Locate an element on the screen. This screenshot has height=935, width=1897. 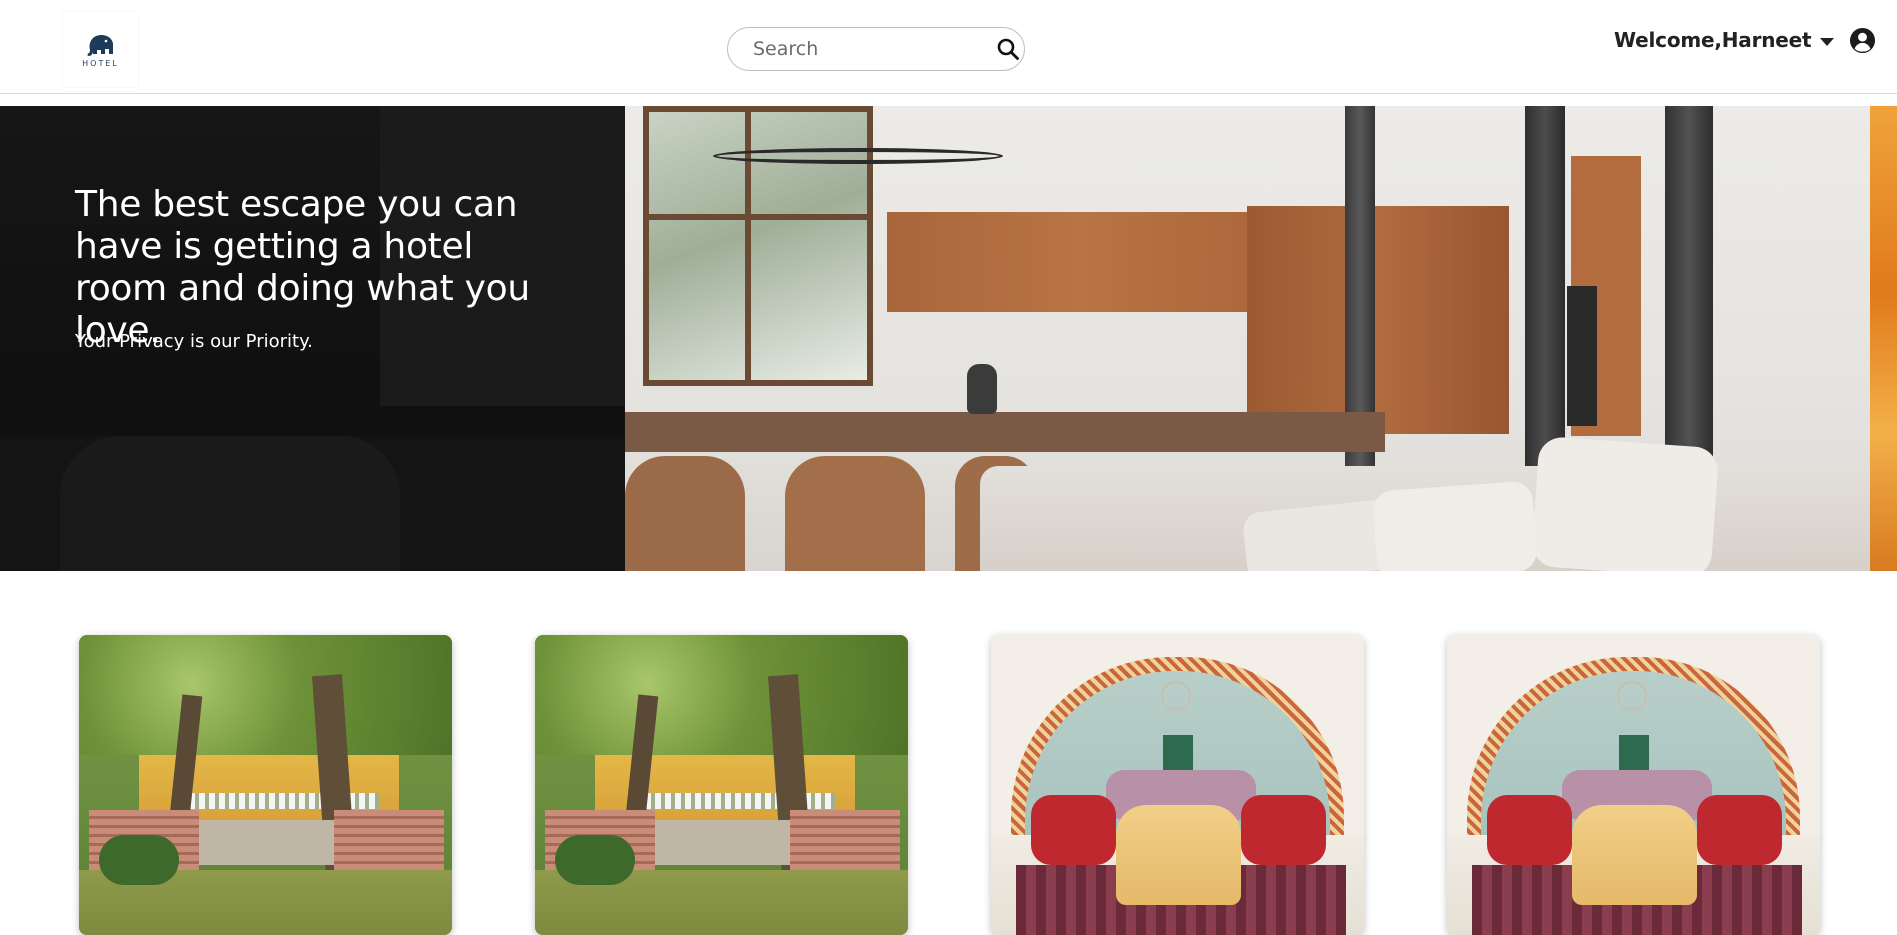
navbar: HOTEL Welcome,Harneet is located at coordinates (948, 47).